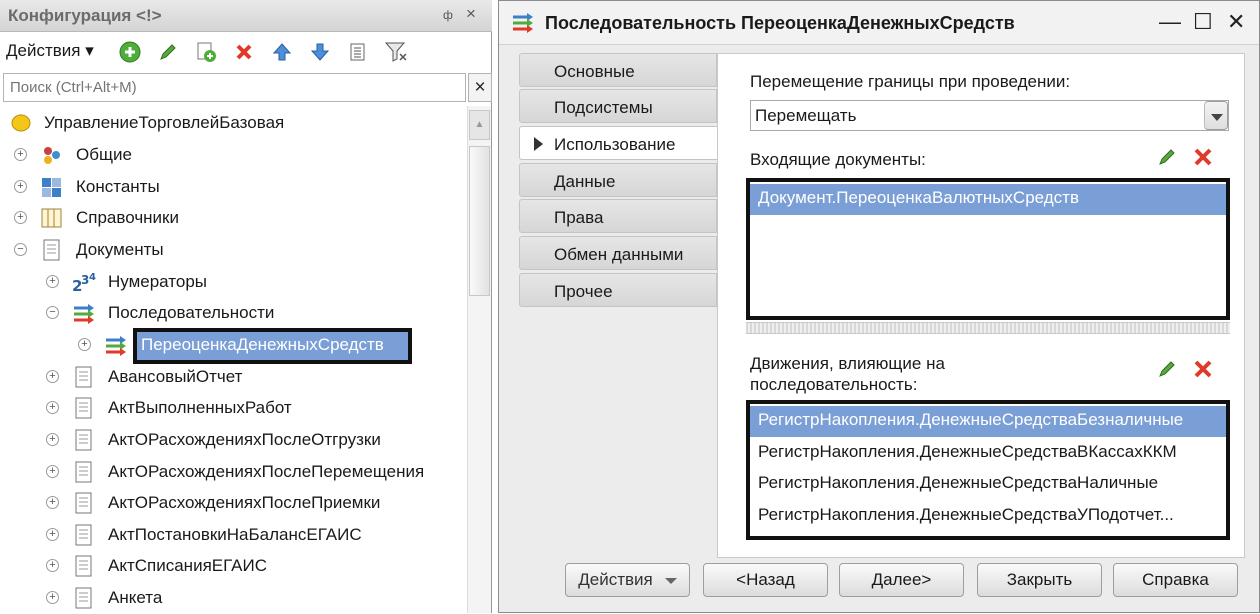  Describe the element at coordinates (910, 81) in the screenshot. I see `move-boundary-label: Перемещение границы при проведении:` at that location.